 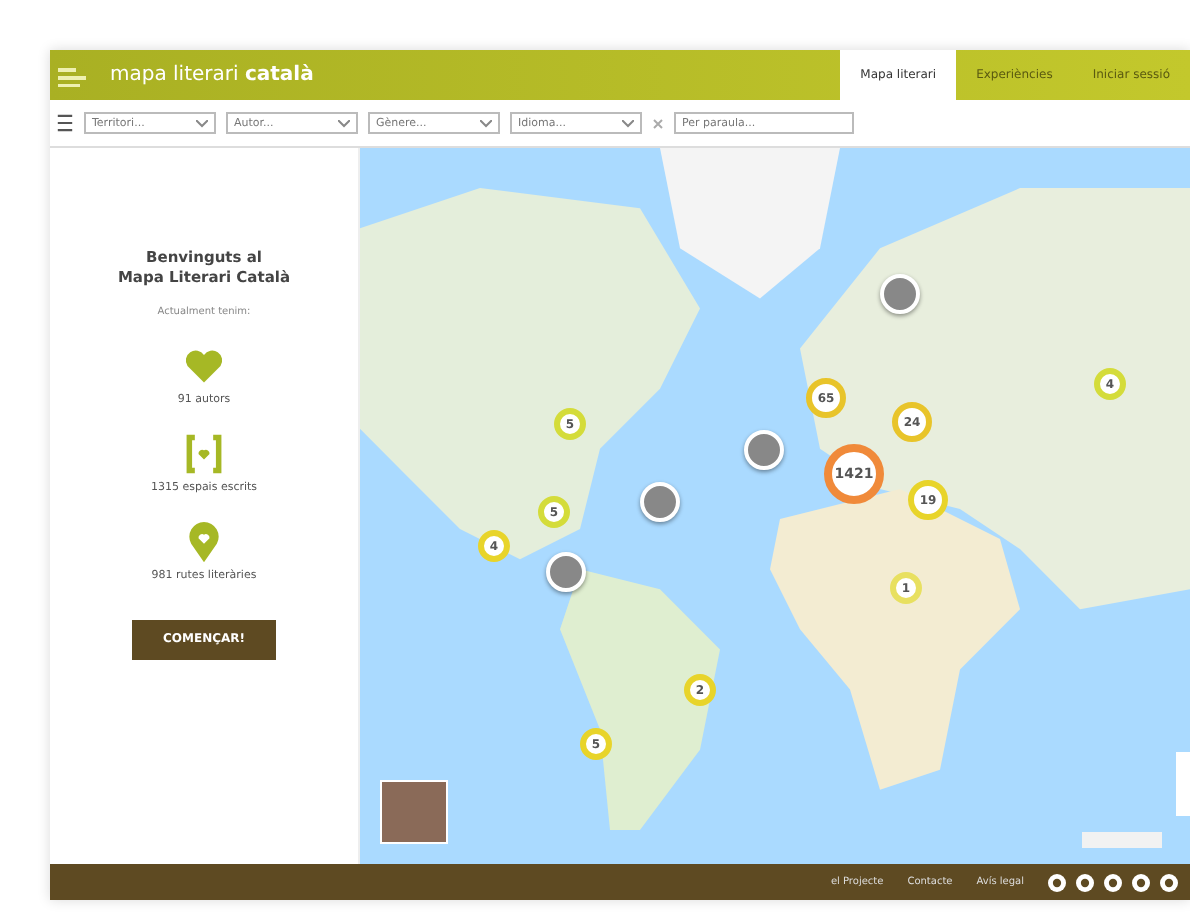 I want to click on site-title: mapa literari català, so click(x=212, y=75).